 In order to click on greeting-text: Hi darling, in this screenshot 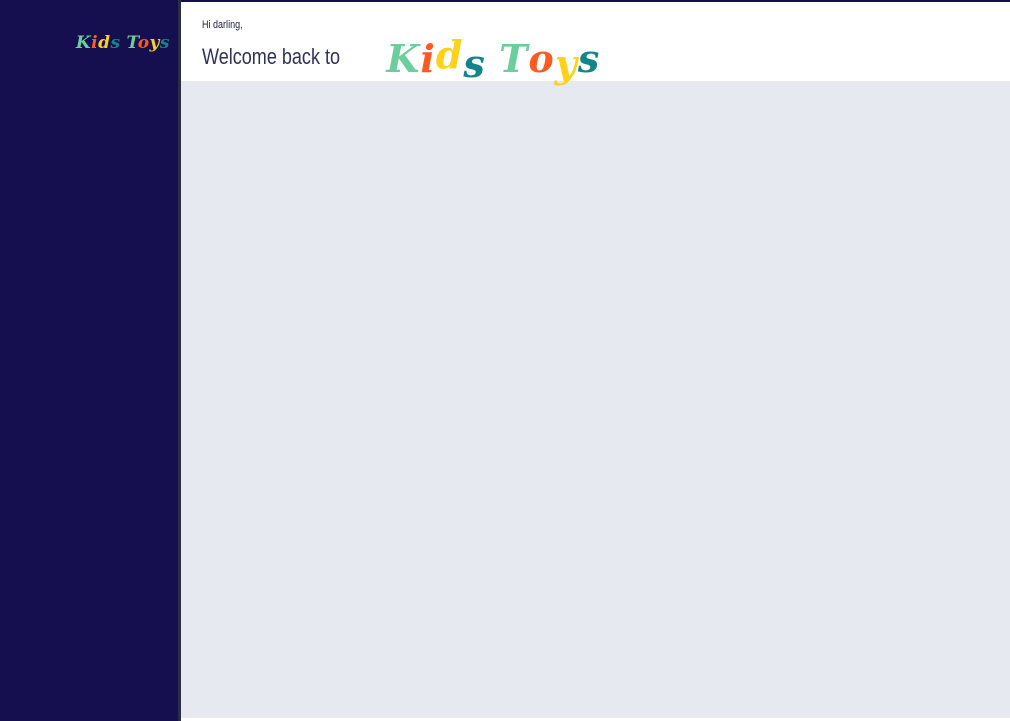, I will do `click(222, 25)`.